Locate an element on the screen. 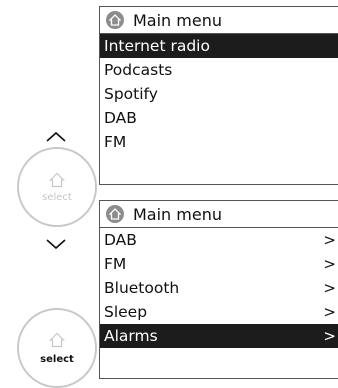  menu-item-internet-radio: Internet radio is located at coordinates (219, 46).